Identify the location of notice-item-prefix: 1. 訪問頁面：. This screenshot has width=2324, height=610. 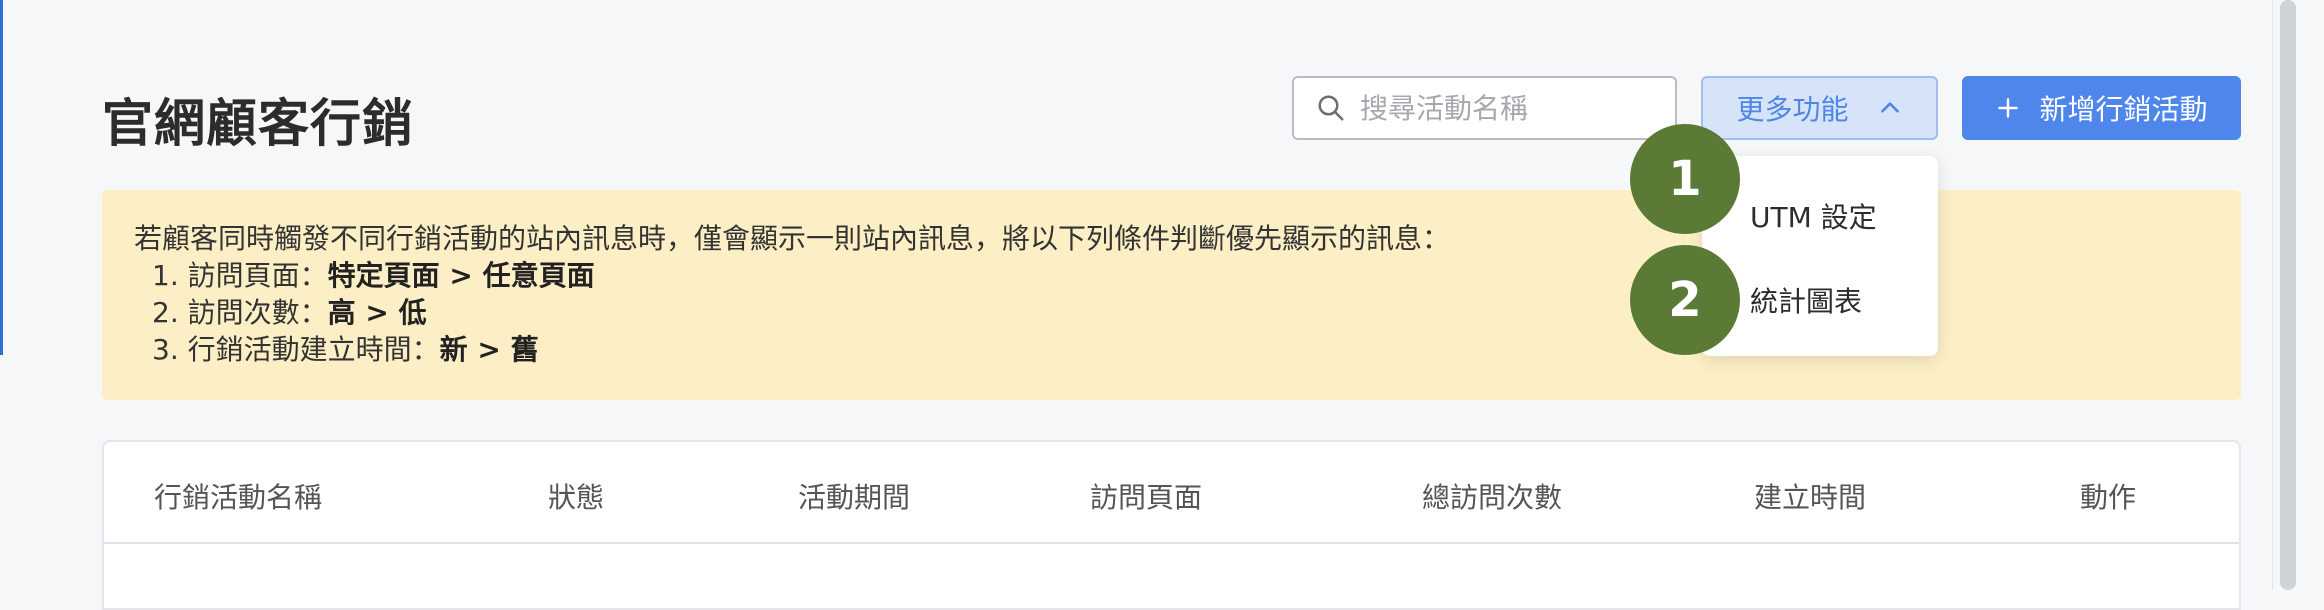
(240, 275).